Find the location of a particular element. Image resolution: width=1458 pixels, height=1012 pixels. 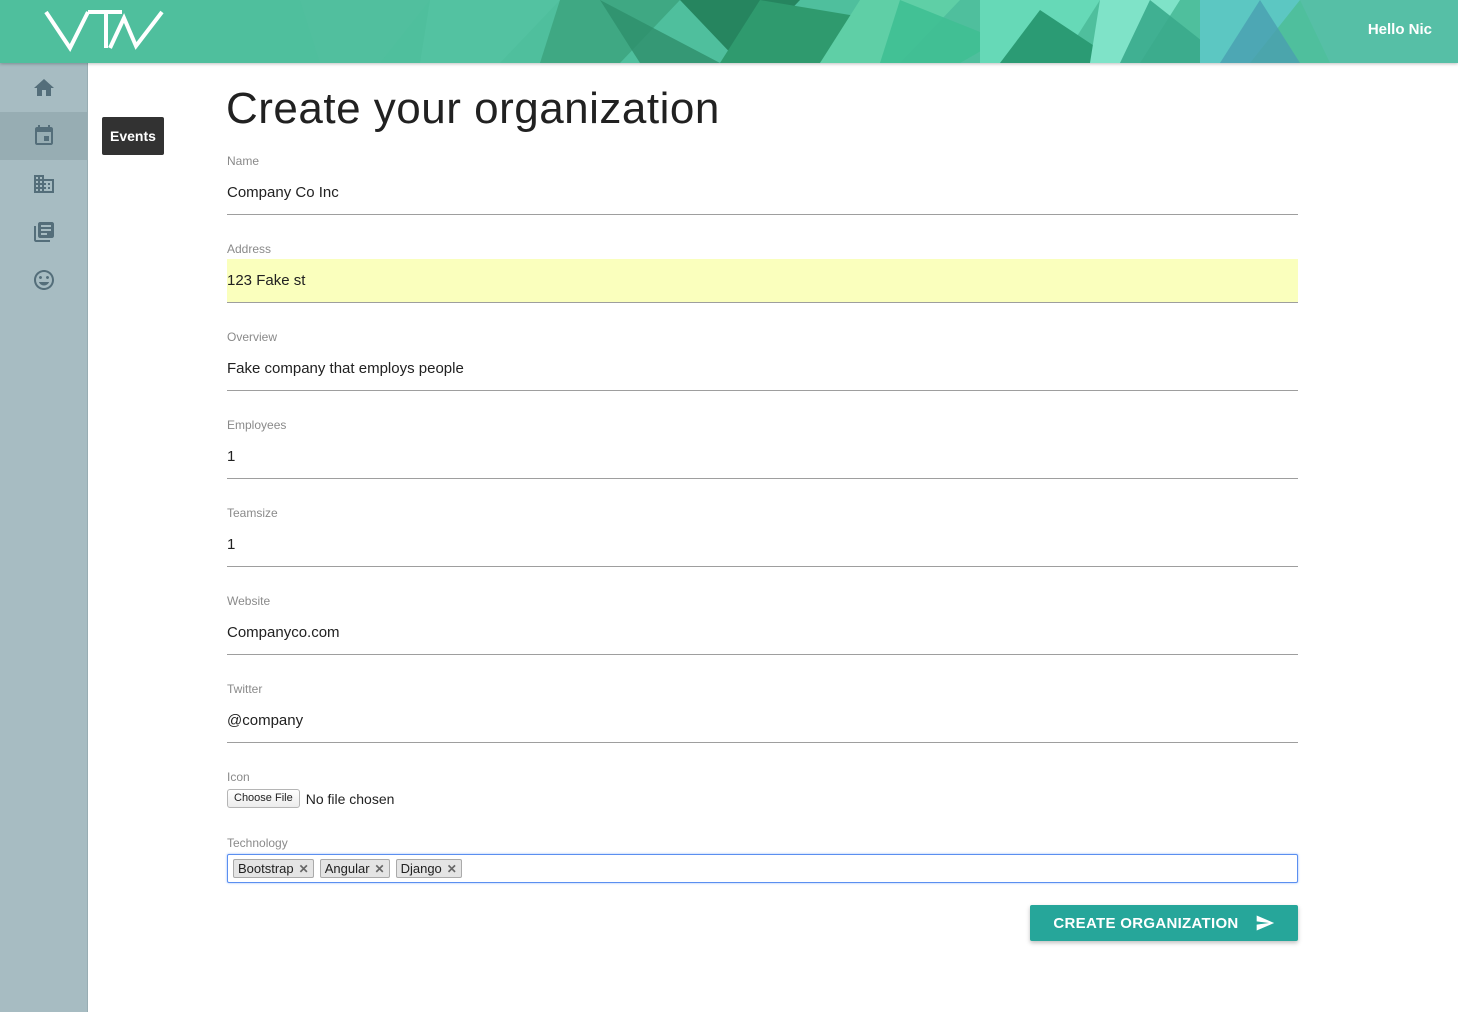

sidebar-item-events is located at coordinates (43, 136).